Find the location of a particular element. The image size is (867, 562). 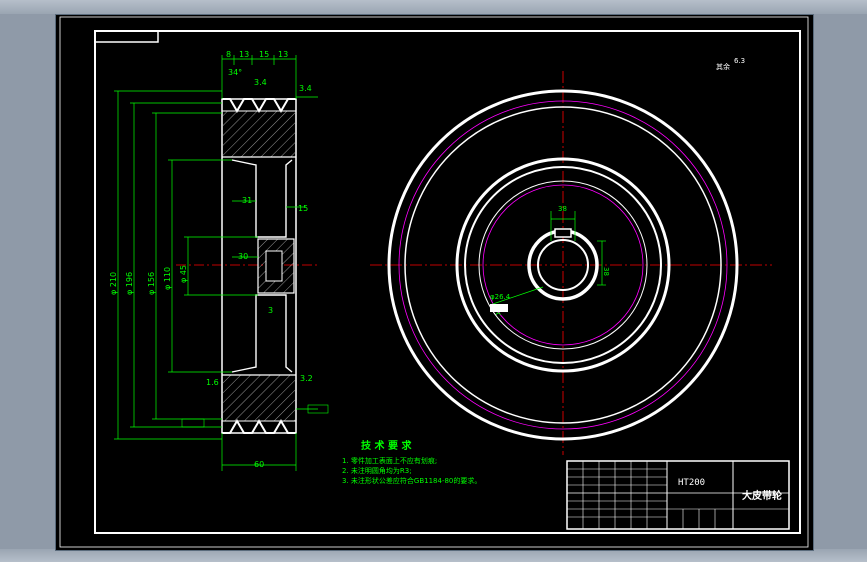

dim-hub-15: 15 is located at coordinates (303, 208).